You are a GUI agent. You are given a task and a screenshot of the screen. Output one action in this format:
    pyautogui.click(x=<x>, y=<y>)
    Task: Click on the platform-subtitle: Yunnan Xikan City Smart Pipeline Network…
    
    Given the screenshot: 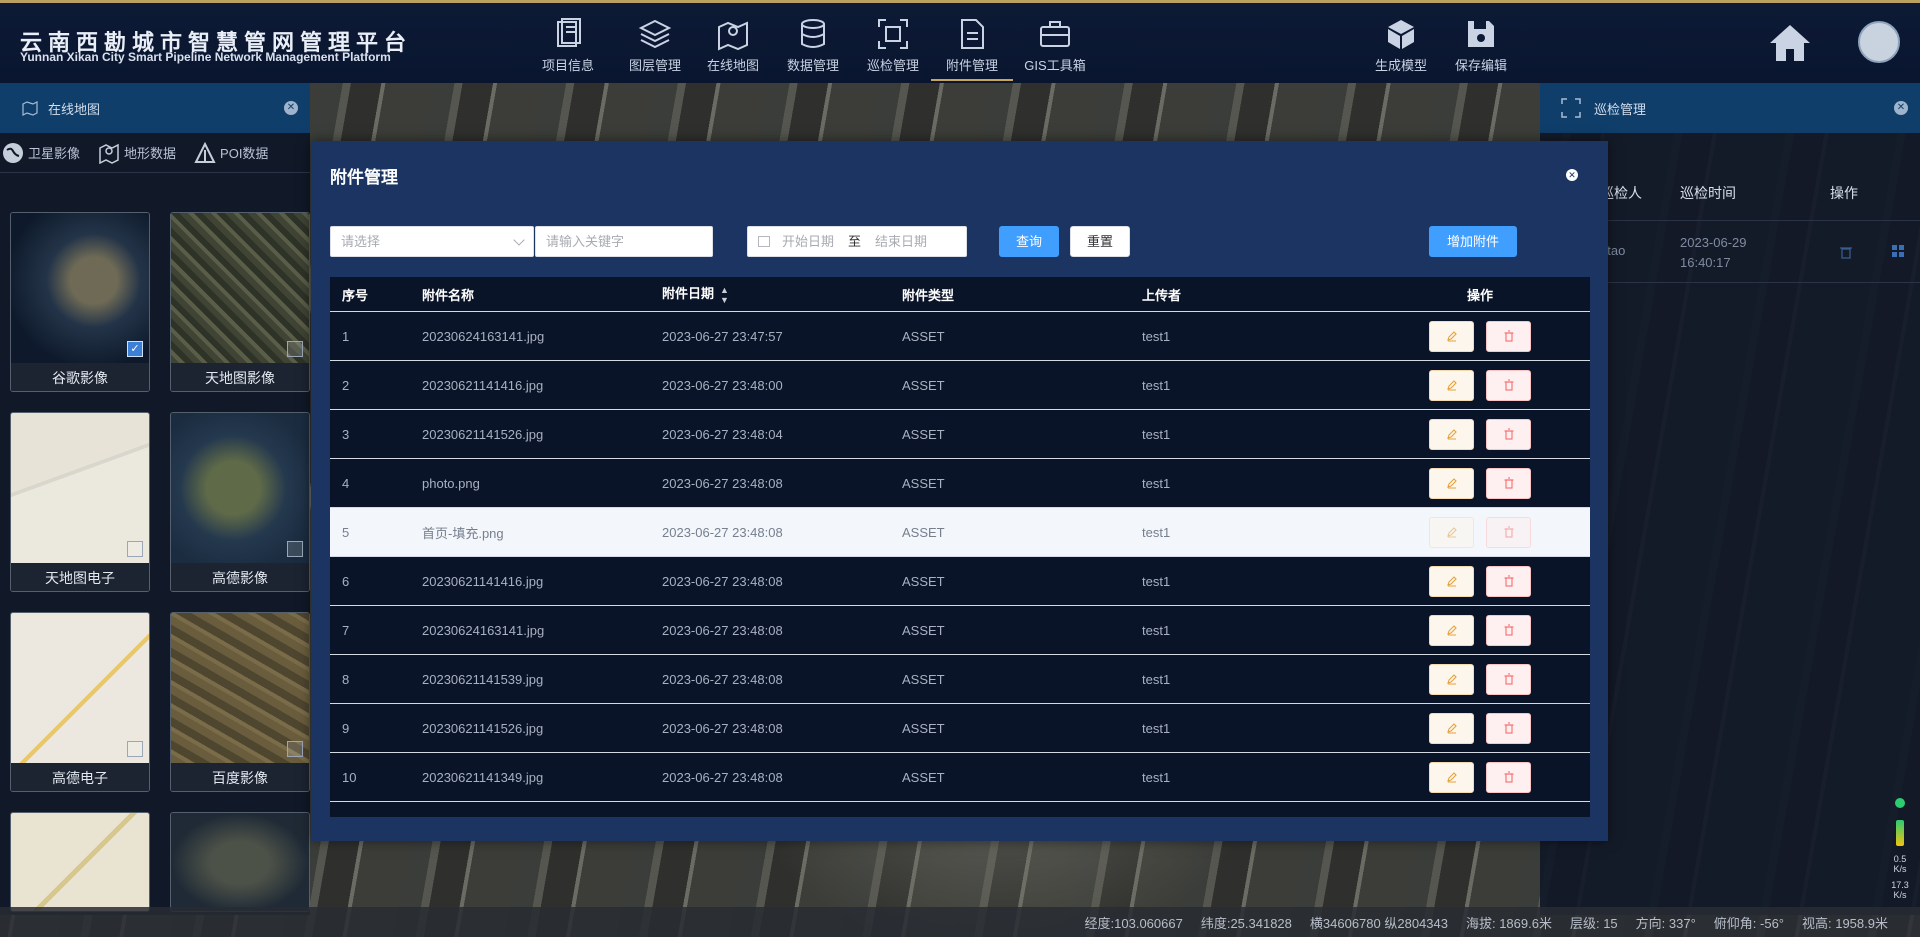 What is the action you would take?
    pyautogui.click(x=205, y=57)
    